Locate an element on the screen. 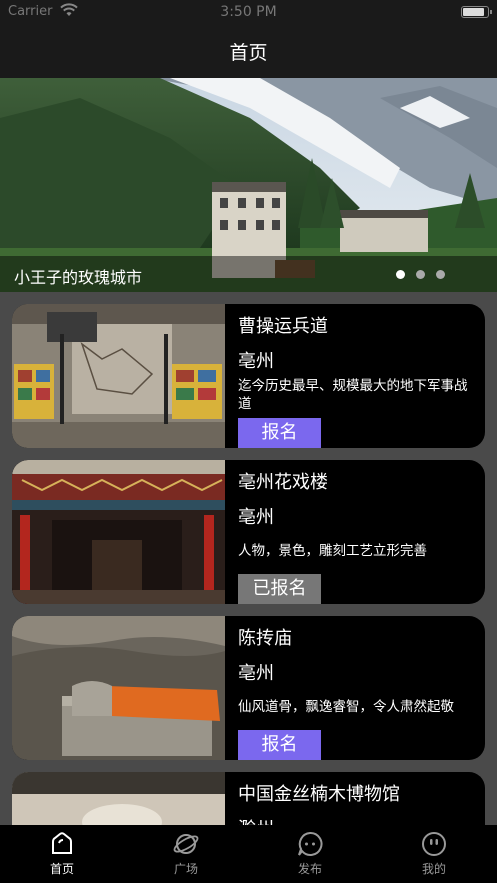 This screenshot has width=497, height=883. tab-square: 广场 is located at coordinates (186, 857).